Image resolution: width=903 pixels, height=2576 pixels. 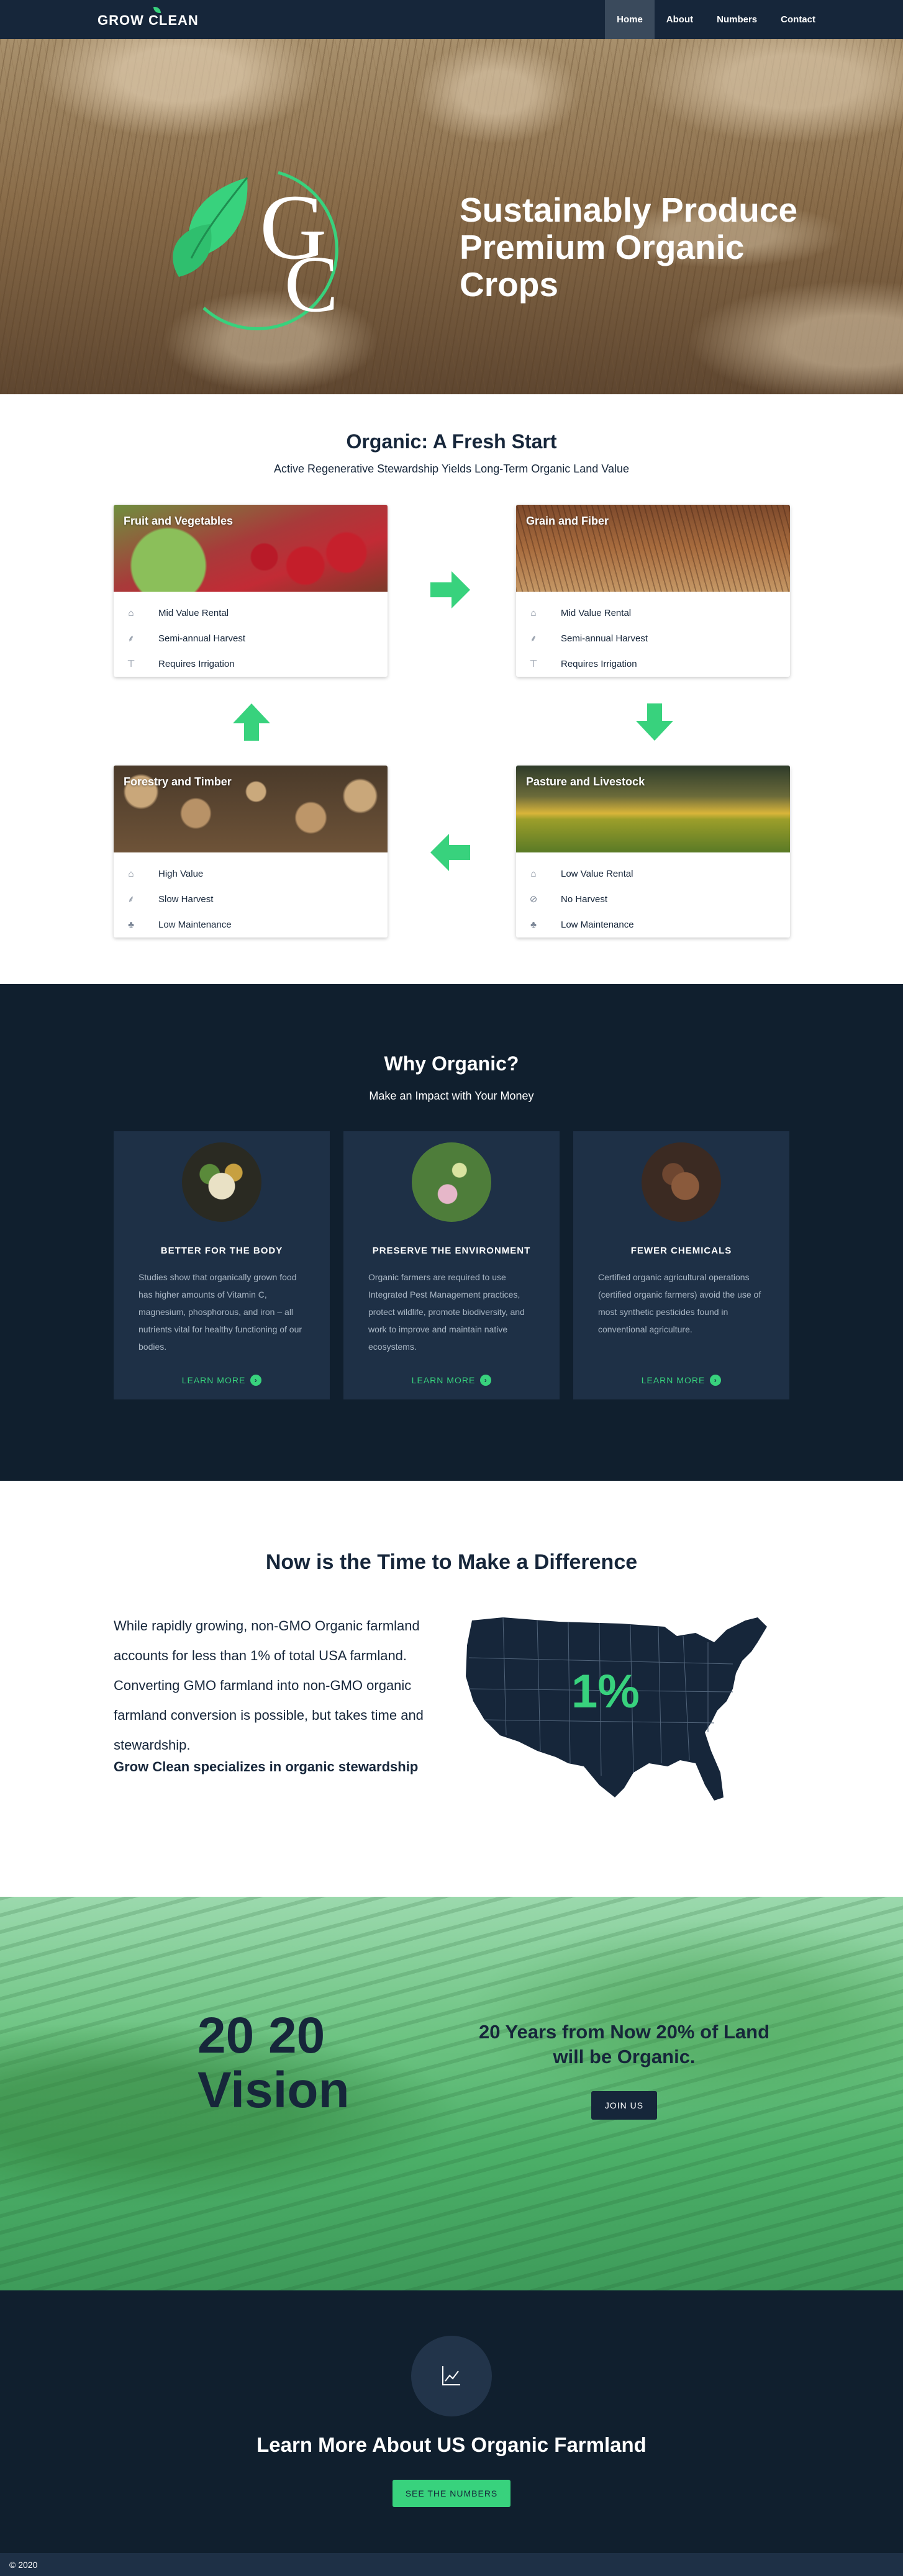 I want to click on arrow-down-icon, so click(x=654, y=722).